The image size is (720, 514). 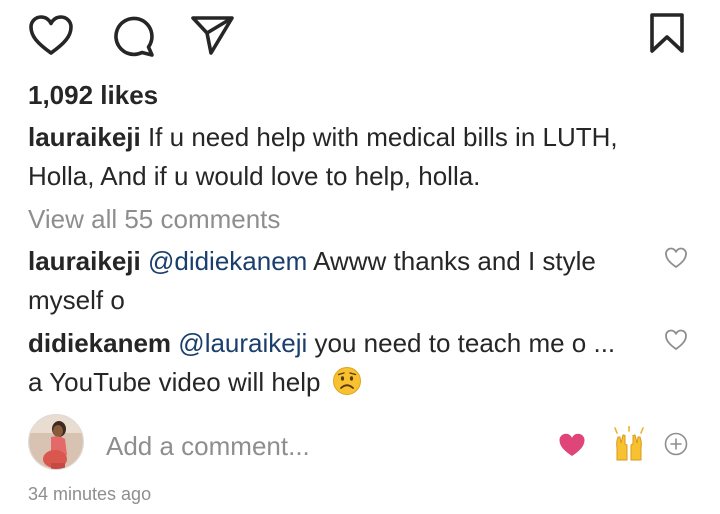 What do you see at coordinates (242, 343) in the screenshot?
I see `comment-mention: @lauraikeji` at bounding box center [242, 343].